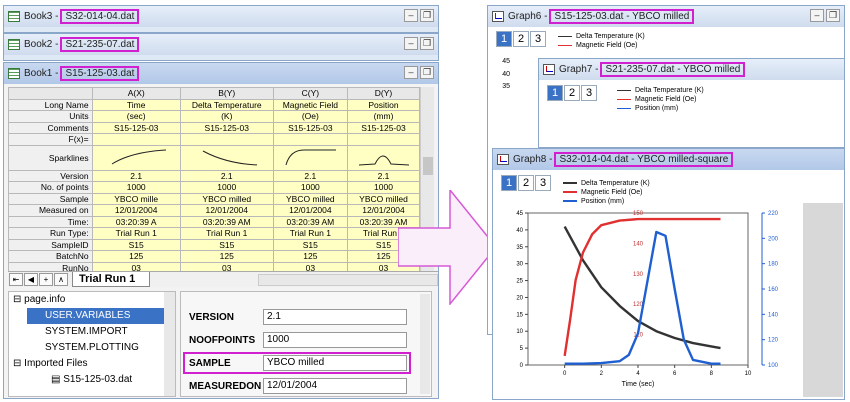  I want to click on sheet-tab: Trial Run 1, so click(111, 279).